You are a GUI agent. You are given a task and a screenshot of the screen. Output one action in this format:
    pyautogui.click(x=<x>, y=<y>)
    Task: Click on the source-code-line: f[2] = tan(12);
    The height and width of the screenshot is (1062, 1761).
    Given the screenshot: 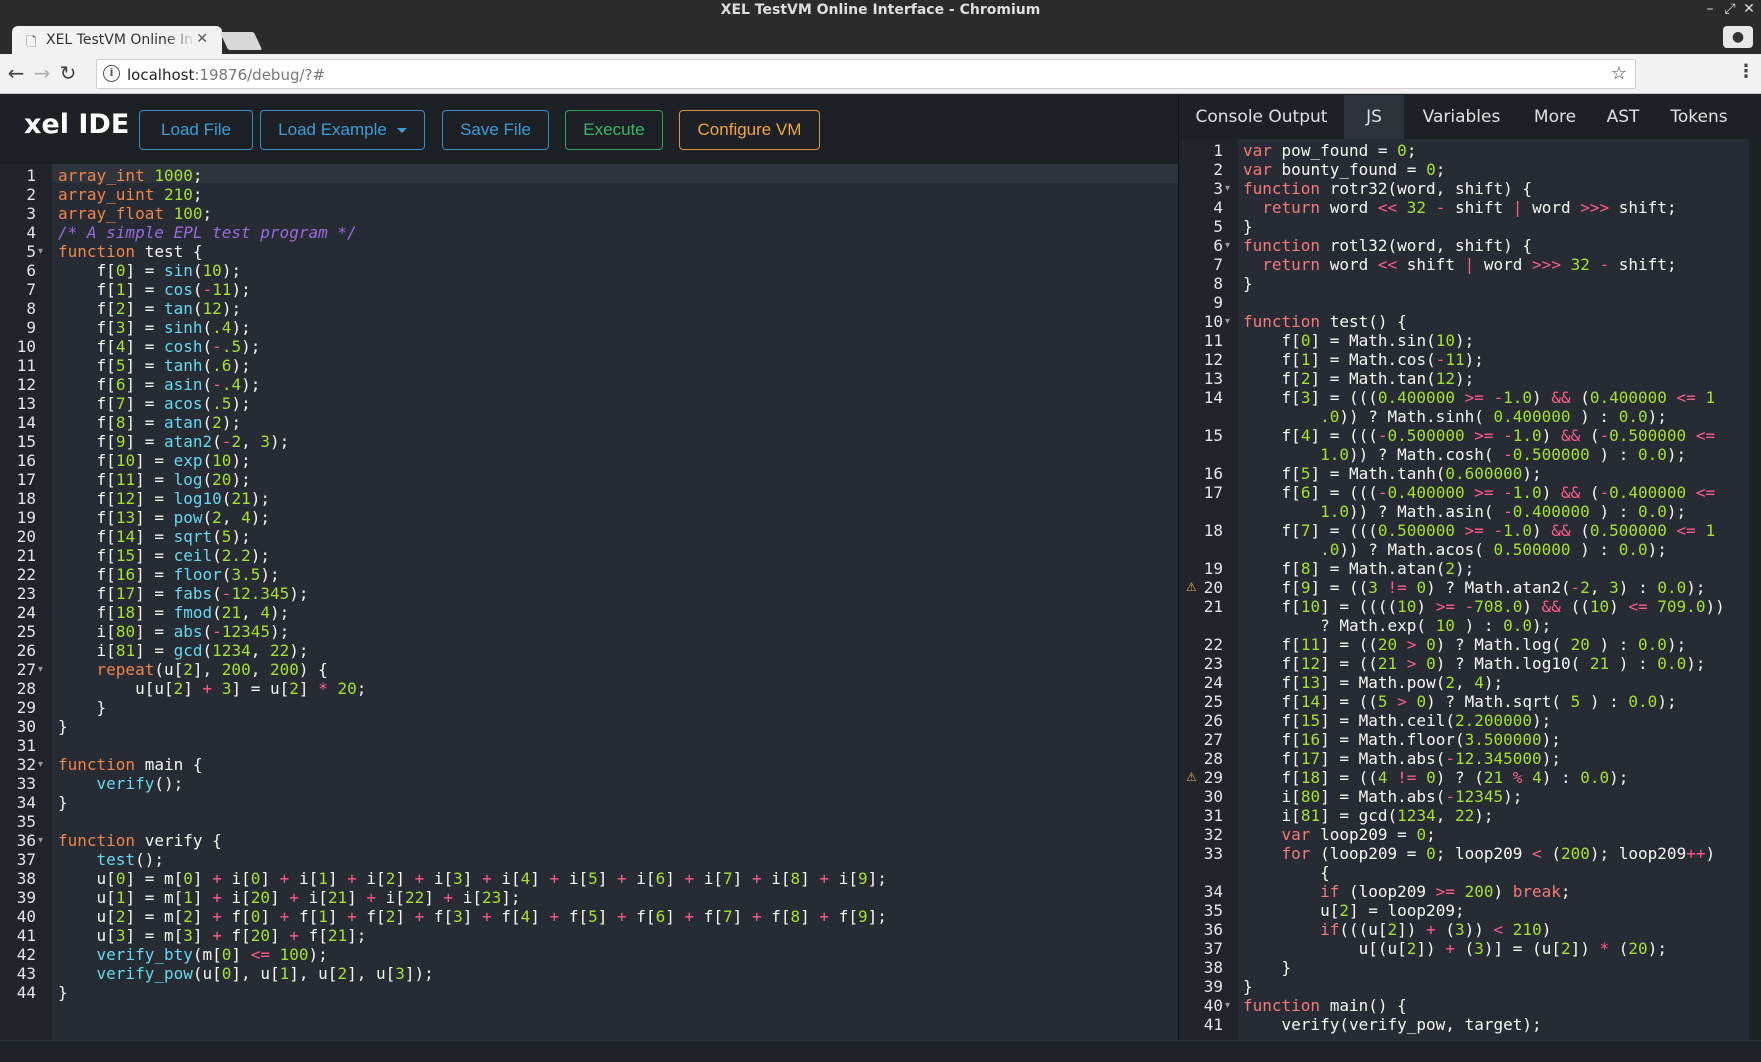 What is the action you would take?
    pyautogui.click(x=150, y=308)
    